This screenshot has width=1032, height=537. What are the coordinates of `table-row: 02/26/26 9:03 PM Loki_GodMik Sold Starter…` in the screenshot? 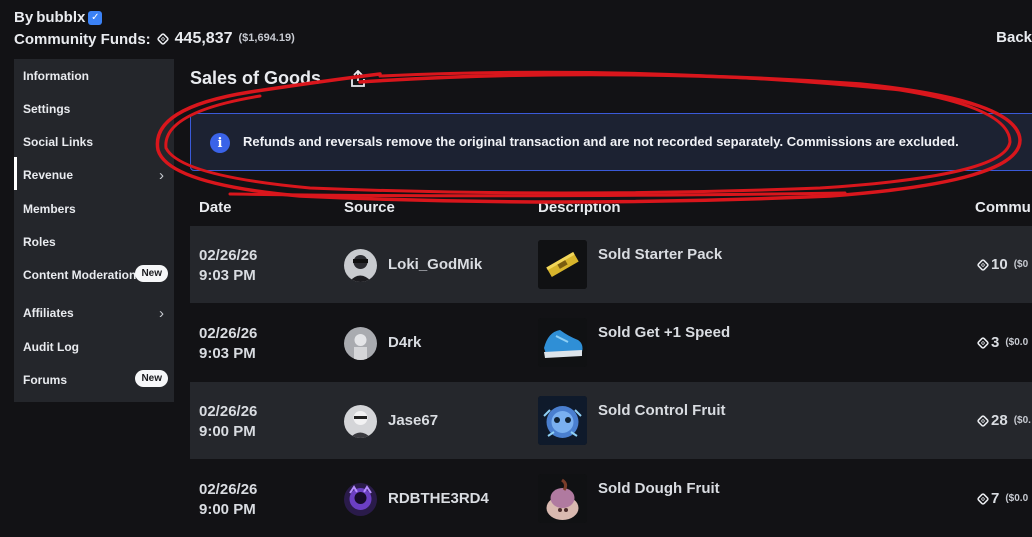 It's located at (611, 264).